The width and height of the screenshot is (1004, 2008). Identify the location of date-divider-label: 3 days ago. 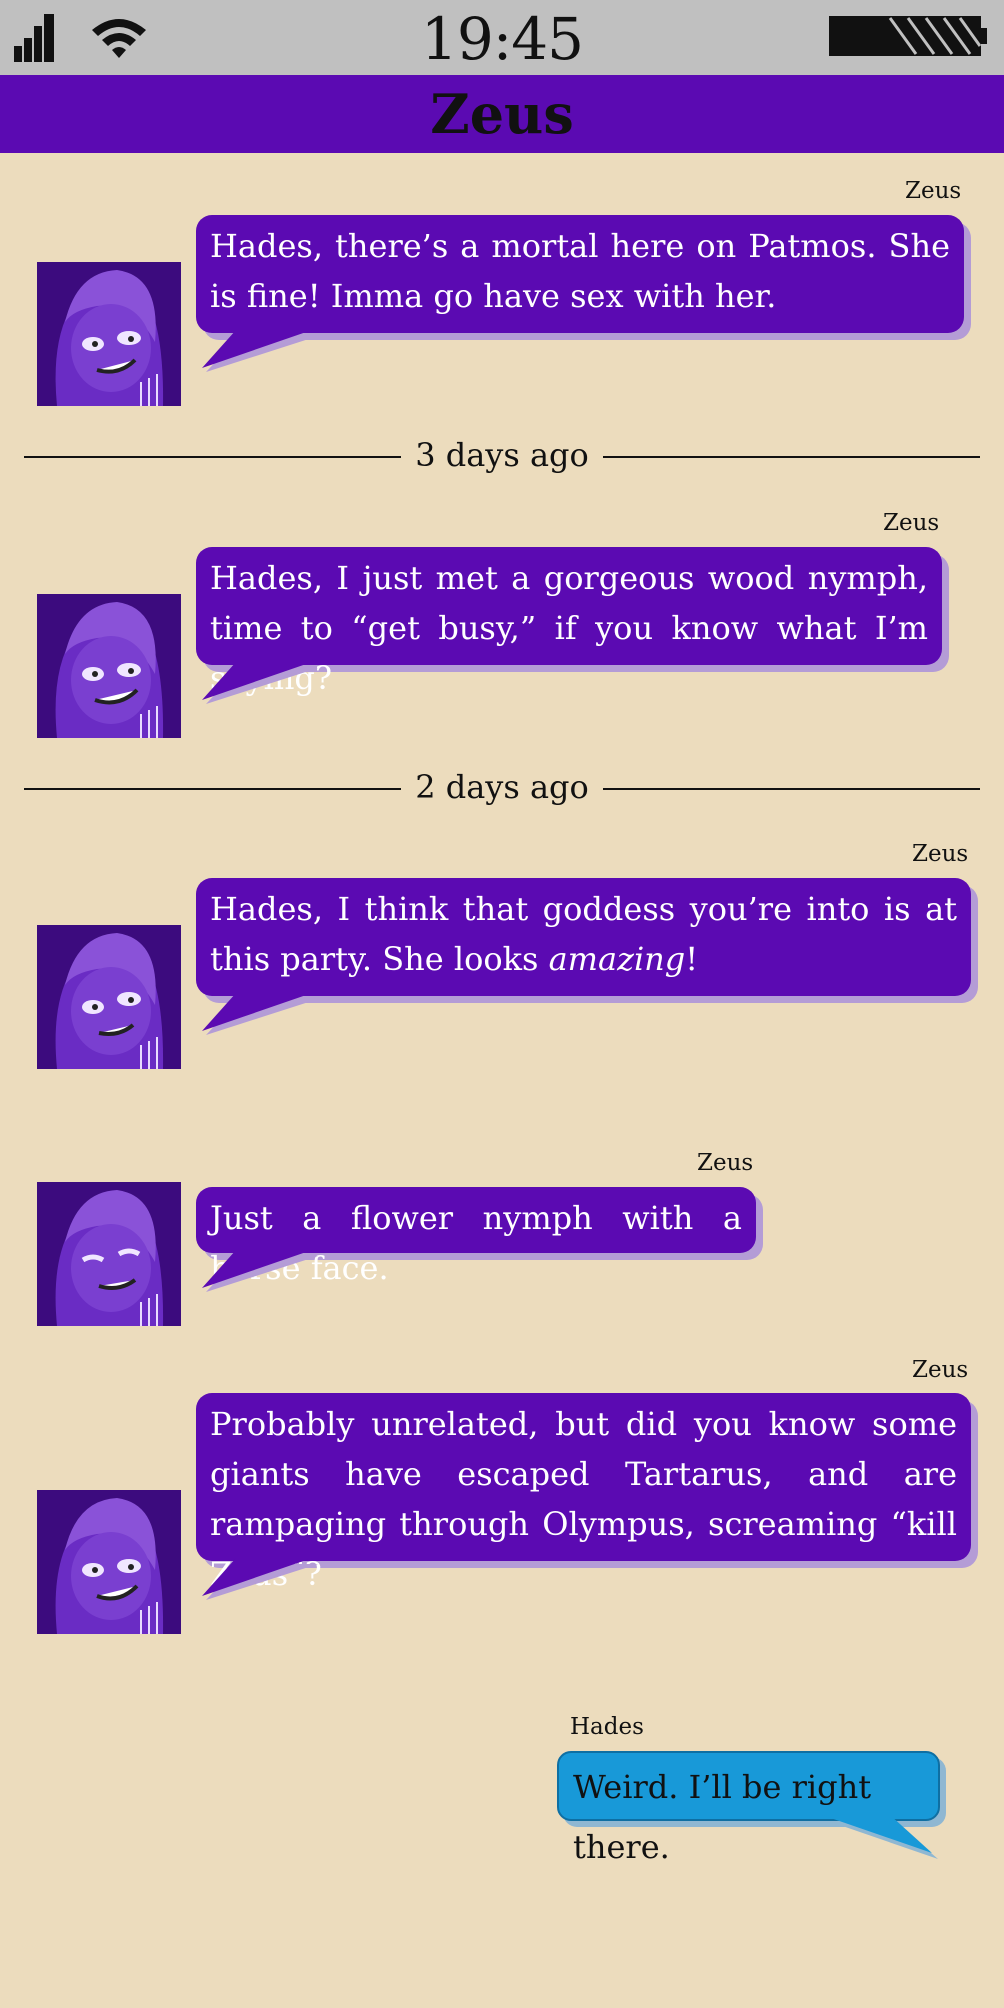
(502, 455).